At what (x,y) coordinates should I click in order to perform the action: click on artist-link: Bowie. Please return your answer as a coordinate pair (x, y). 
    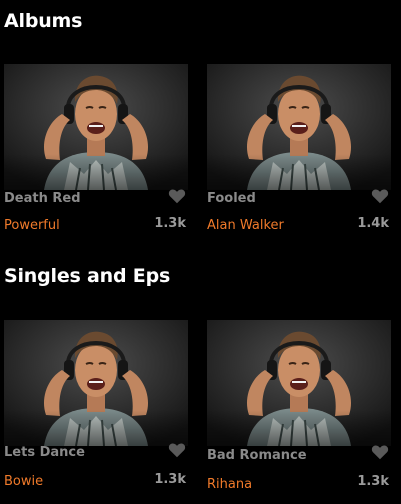
    Looking at the image, I should click on (23, 481).